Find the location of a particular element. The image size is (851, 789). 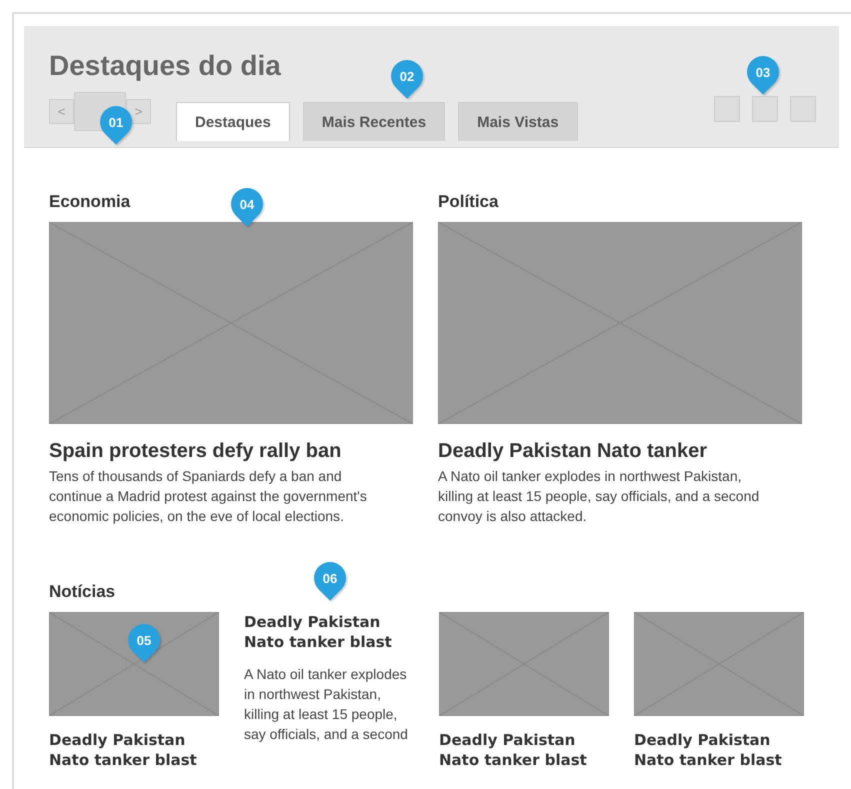

section-heading: Política is located at coordinates (468, 202).